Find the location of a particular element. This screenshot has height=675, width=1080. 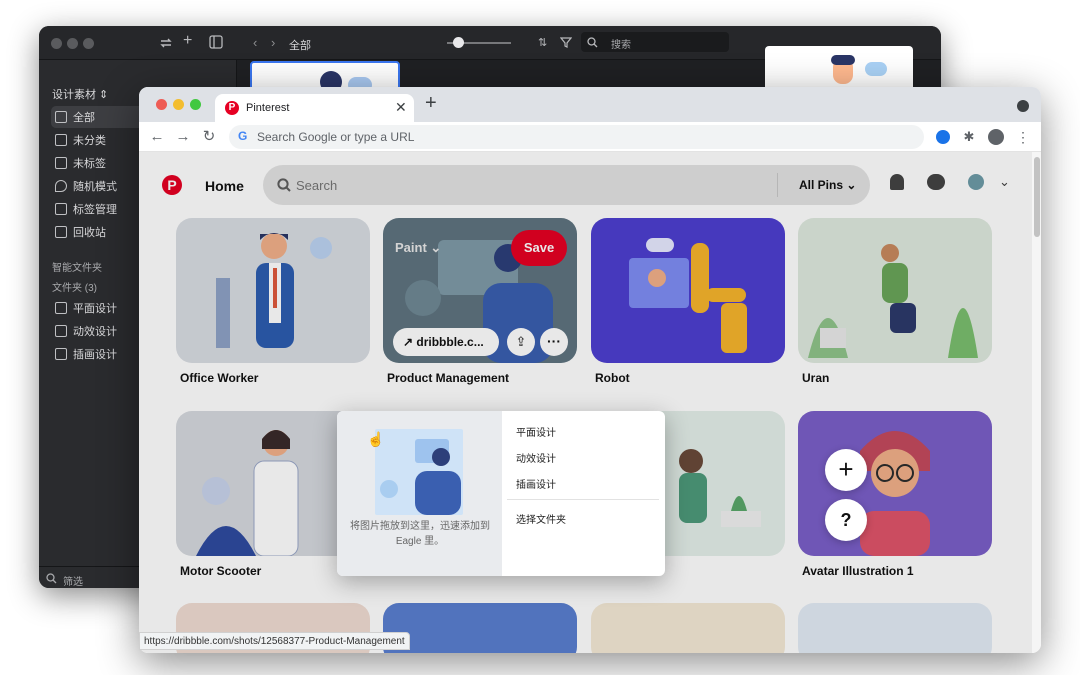

filter-label: 筛选 is located at coordinates (73, 582).